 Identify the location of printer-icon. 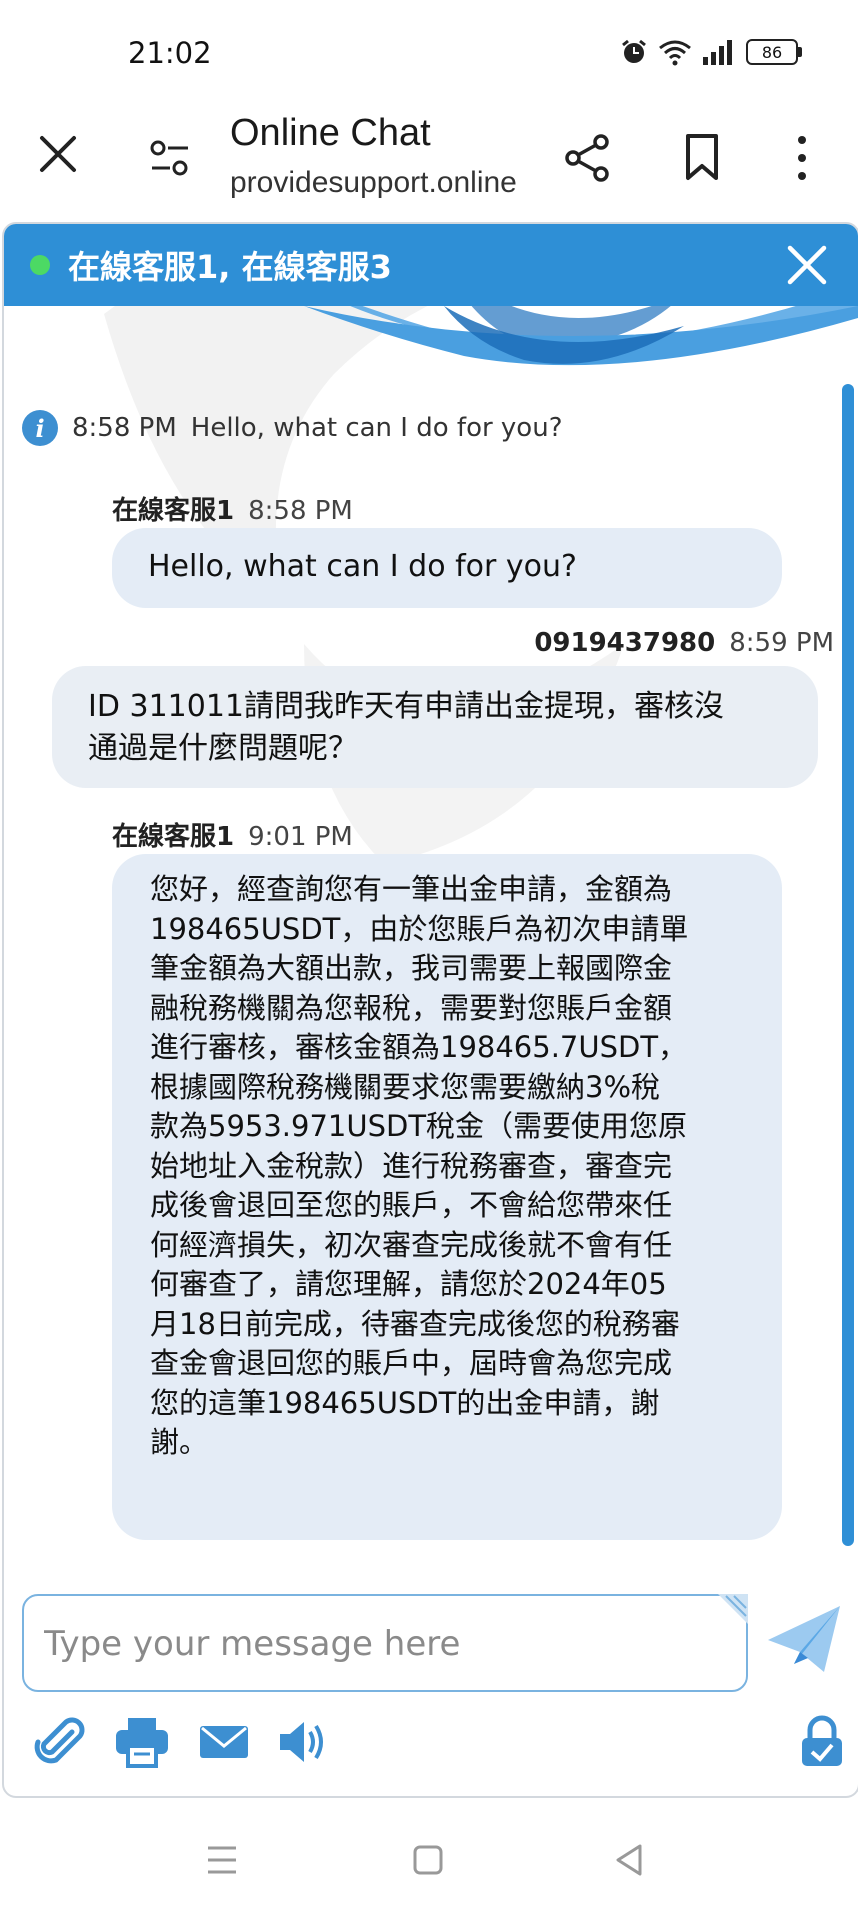
(142, 1742).